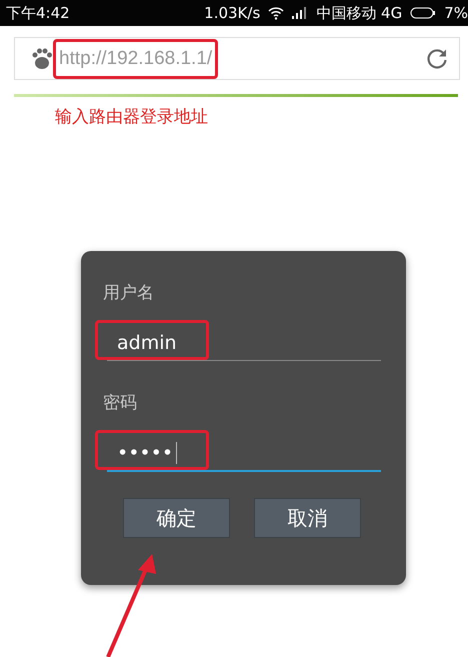  I want to click on battery-percent: 7%, so click(456, 13).